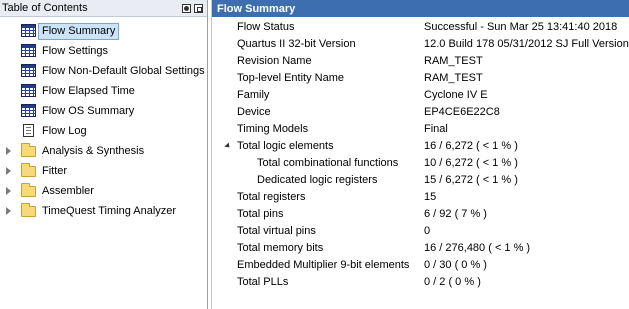 This screenshot has width=629, height=309. What do you see at coordinates (254, 112) in the screenshot?
I see `summary-key: Device` at bounding box center [254, 112].